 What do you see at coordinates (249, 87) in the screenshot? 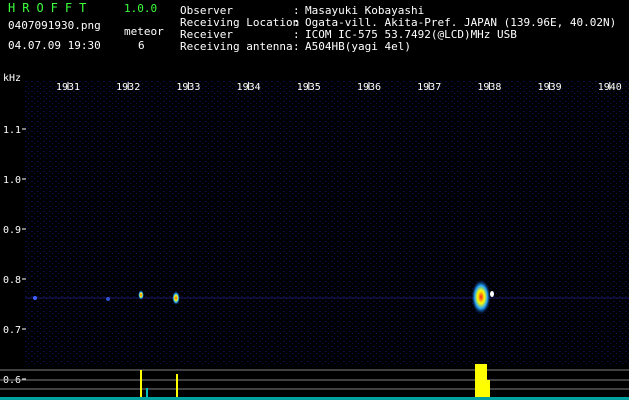
I see `x-tick-label: 1934` at bounding box center [249, 87].